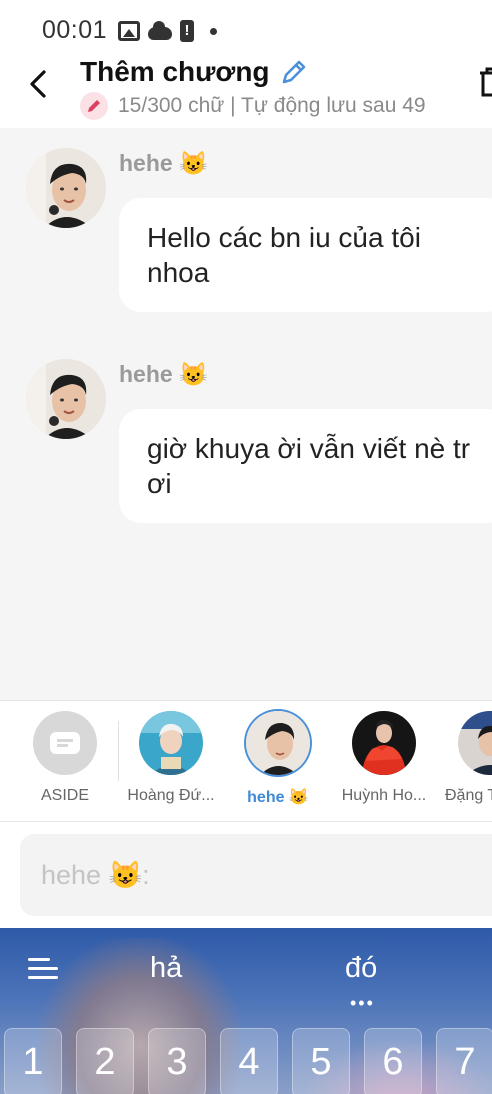 The height and width of the screenshot is (1094, 492). Describe the element at coordinates (187, 31) in the screenshot. I see `battery-alert-icon: !` at that location.